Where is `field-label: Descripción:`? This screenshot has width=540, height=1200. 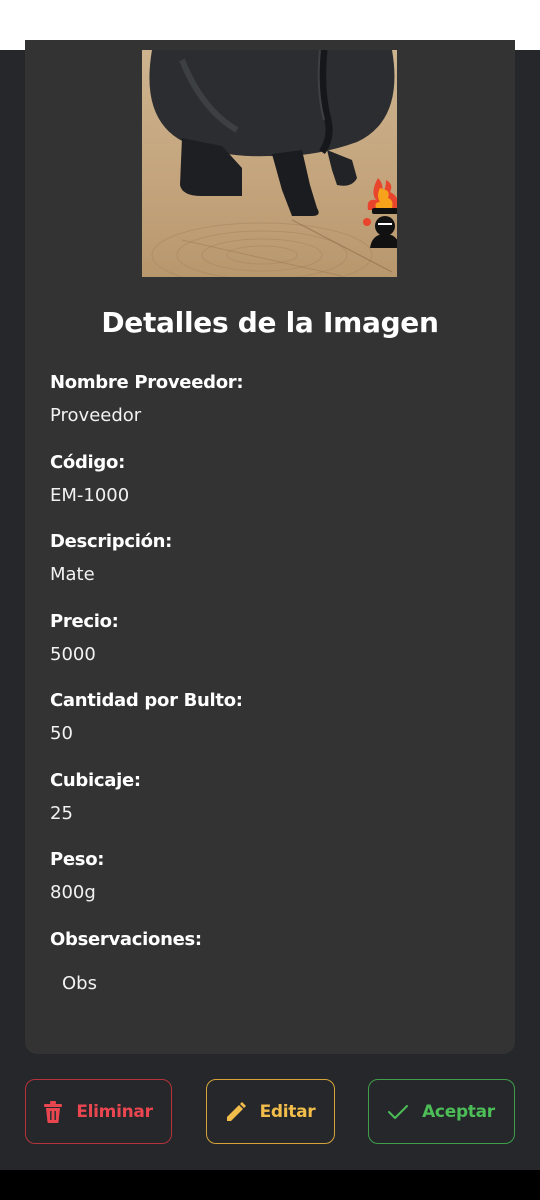 field-label: Descripción: is located at coordinates (111, 541).